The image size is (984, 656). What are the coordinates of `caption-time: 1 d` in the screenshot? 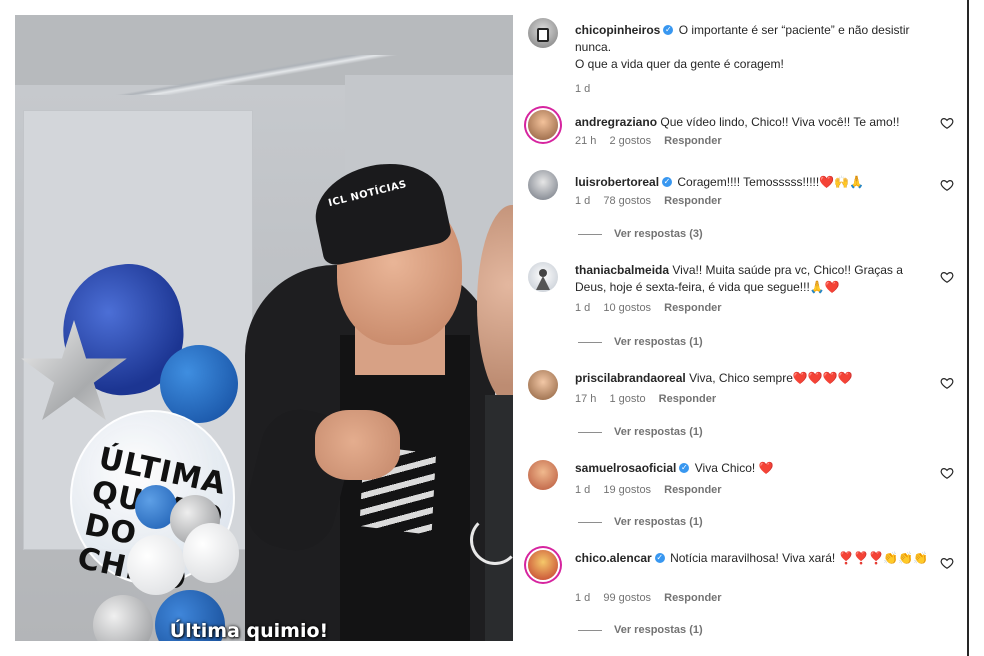 It's located at (582, 89).